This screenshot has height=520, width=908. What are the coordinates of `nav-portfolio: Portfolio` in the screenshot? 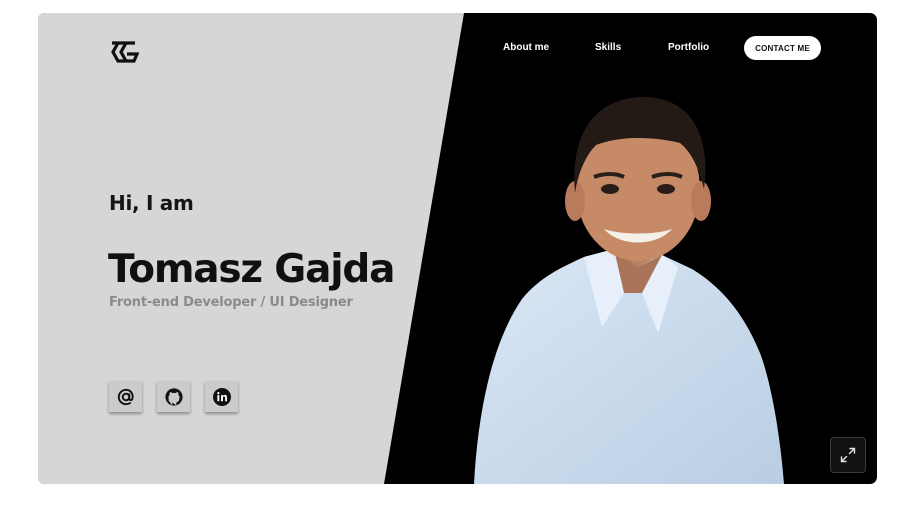 It's located at (688, 47).